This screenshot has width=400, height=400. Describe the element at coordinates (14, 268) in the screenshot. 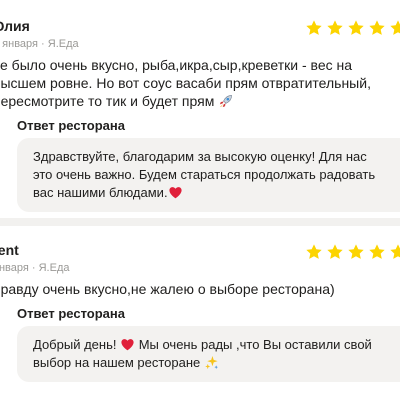

I see `review-date: января` at that location.